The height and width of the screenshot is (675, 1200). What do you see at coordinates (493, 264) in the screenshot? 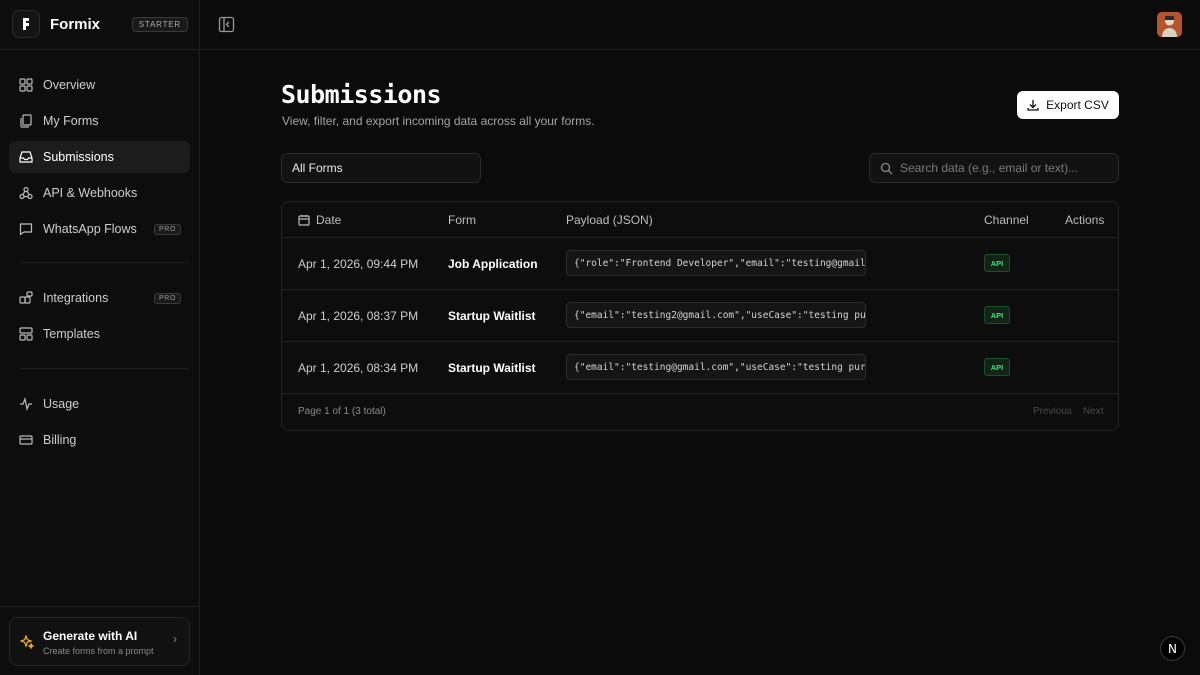
I see `row-form-name: Job Application` at bounding box center [493, 264].